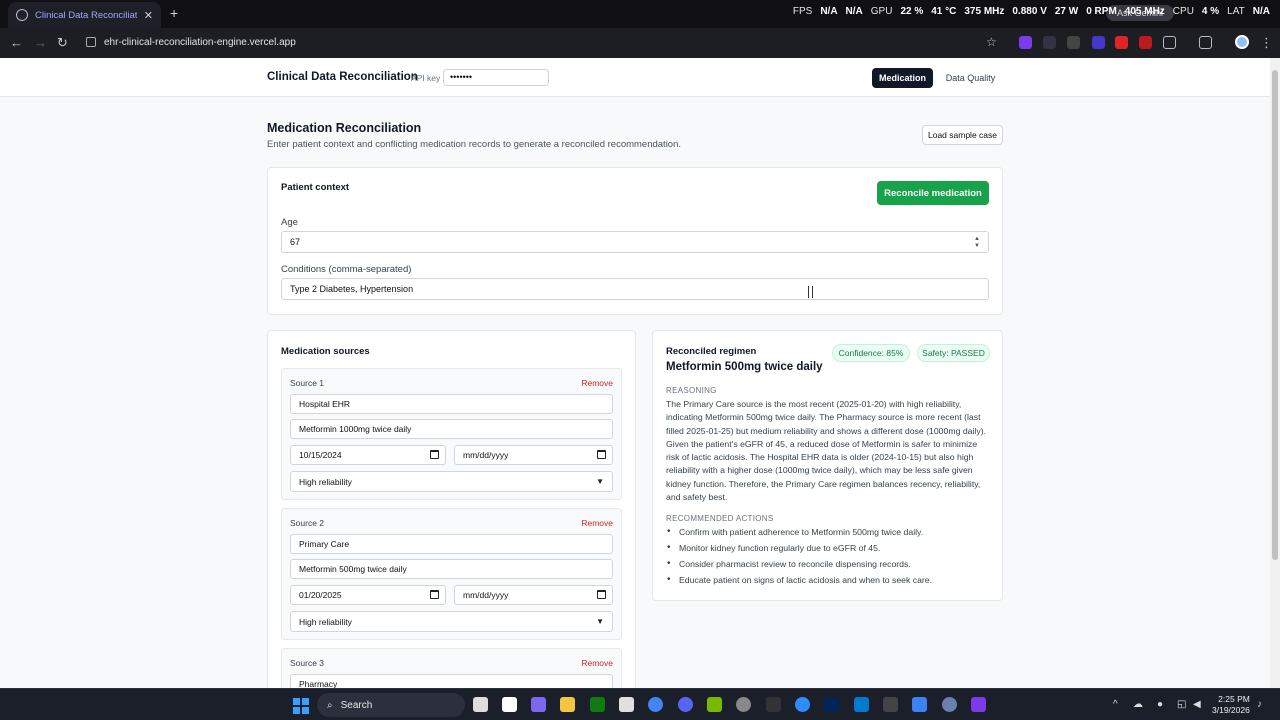 This screenshot has width=1280, height=720. What do you see at coordinates (174, 13) in the screenshot?
I see `new-tab-icon: +` at bounding box center [174, 13].